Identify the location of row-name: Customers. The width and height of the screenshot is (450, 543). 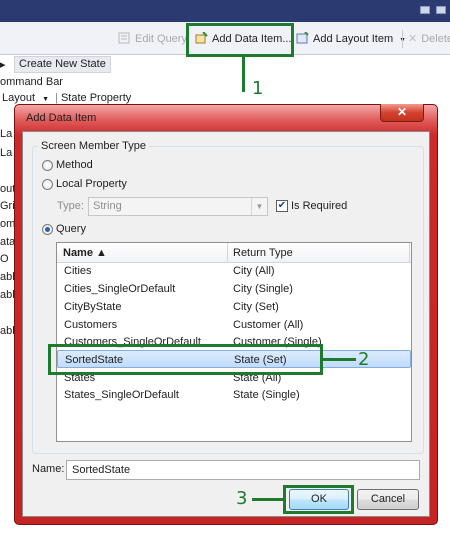
(91, 325).